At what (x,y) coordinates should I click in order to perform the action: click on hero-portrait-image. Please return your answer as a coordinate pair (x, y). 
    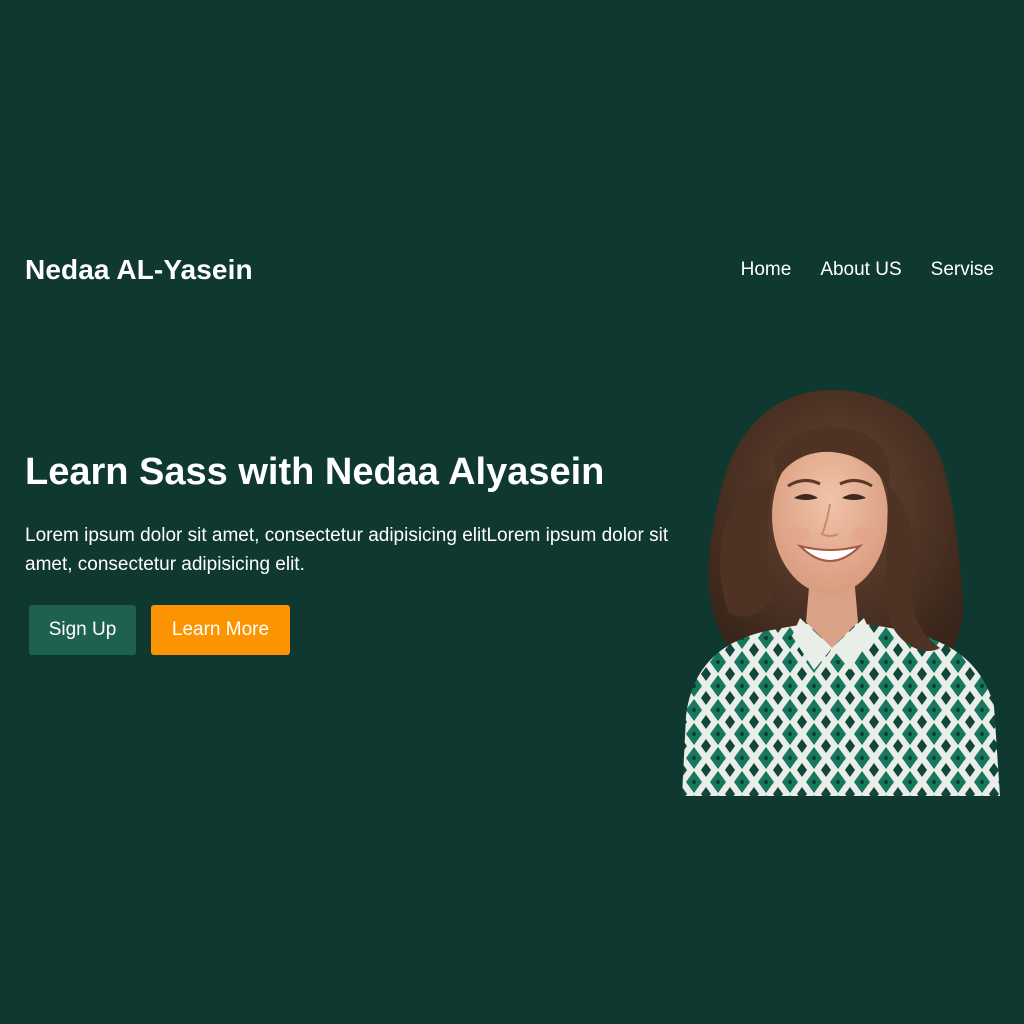
    Looking at the image, I should click on (841, 591).